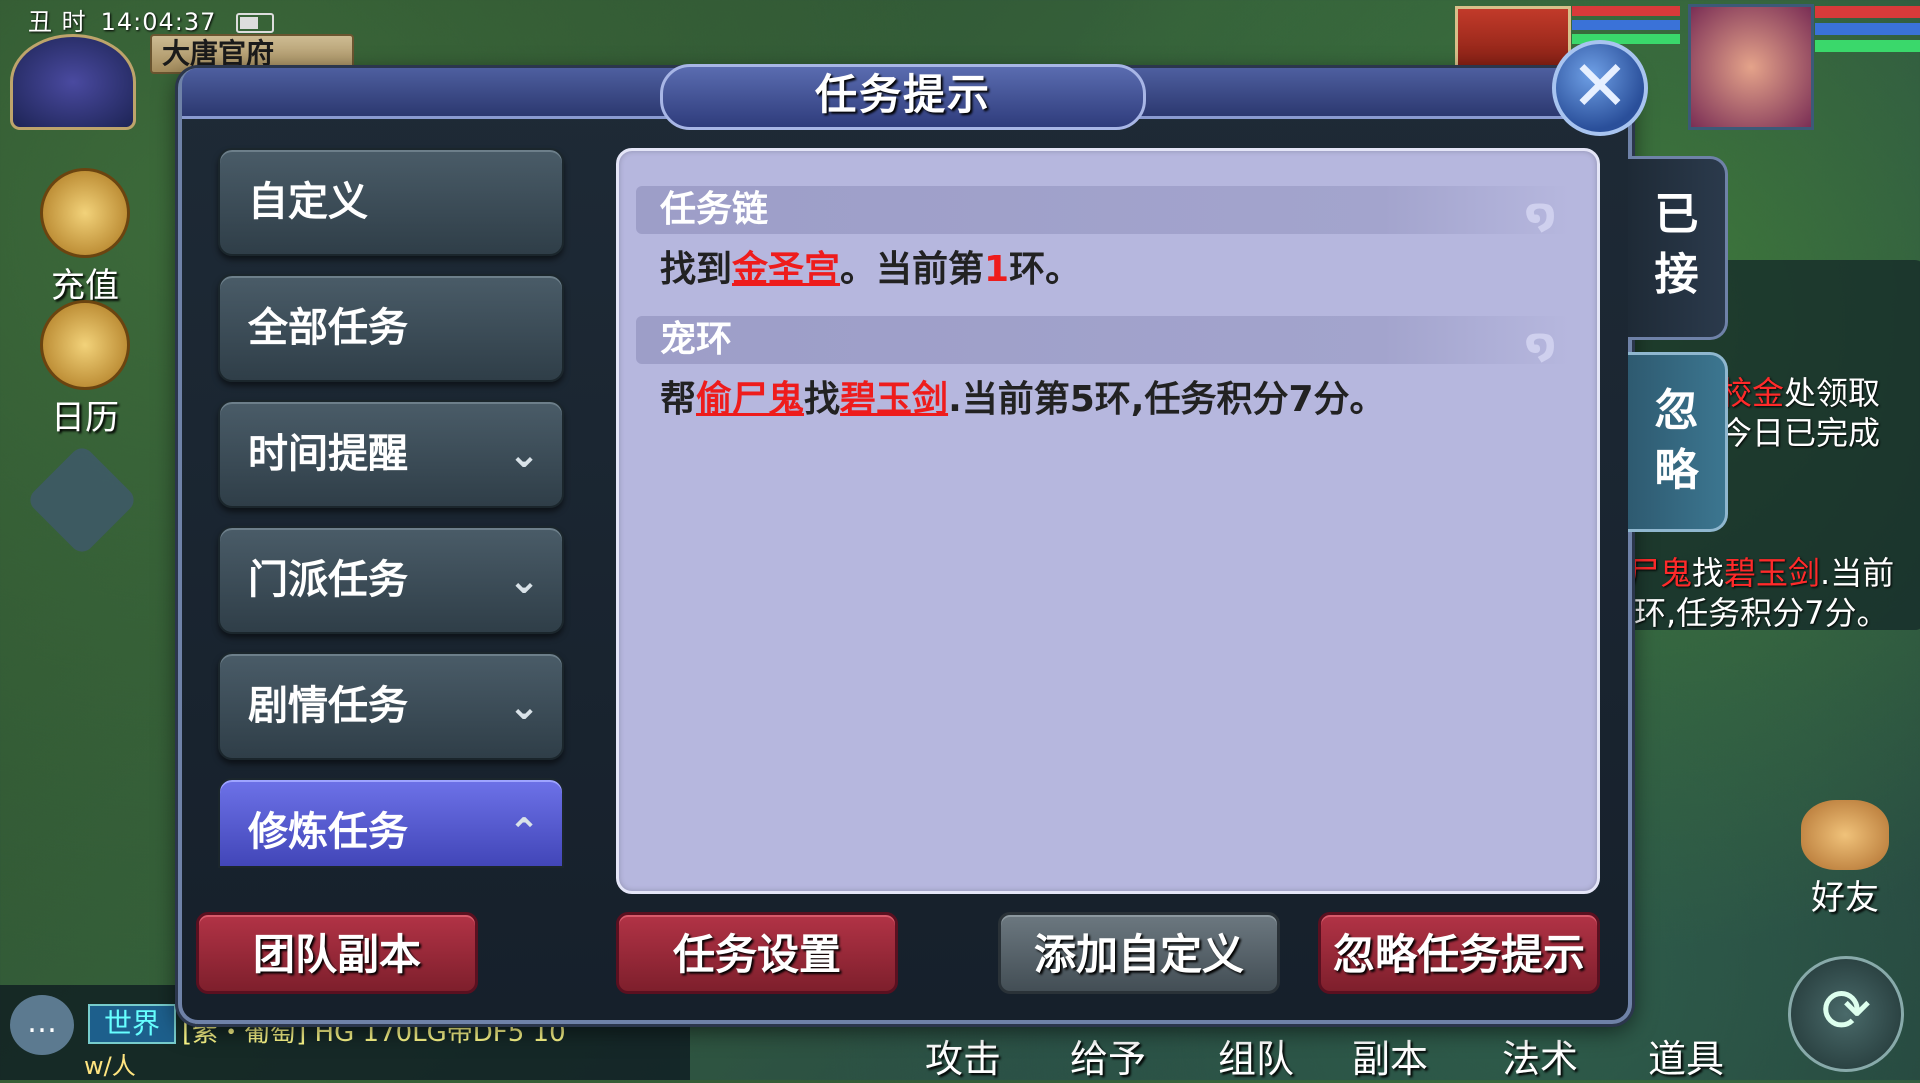  What do you see at coordinates (1600, 88) in the screenshot?
I see `close-icon: ✕` at bounding box center [1600, 88].